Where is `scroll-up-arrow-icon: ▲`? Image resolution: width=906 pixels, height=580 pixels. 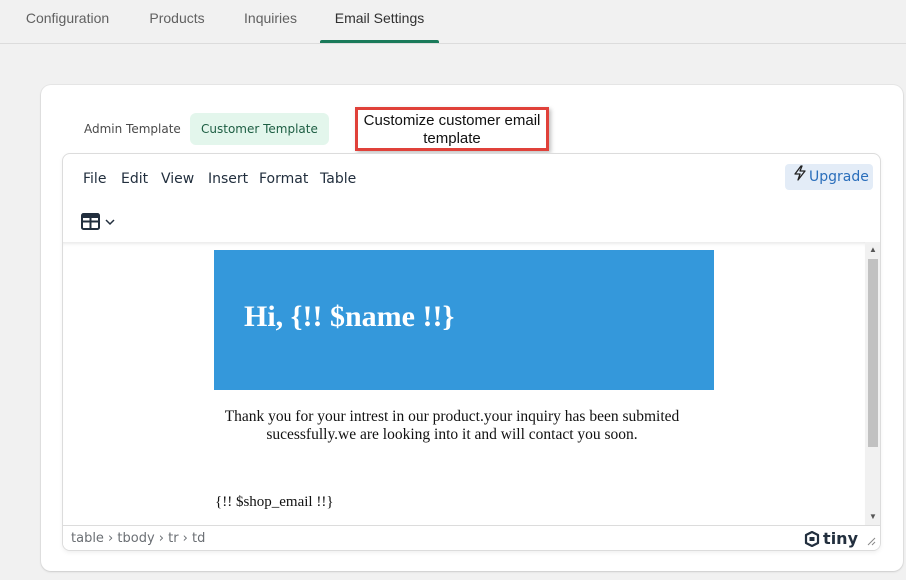
scroll-up-arrow-icon: ▲ is located at coordinates (872, 250).